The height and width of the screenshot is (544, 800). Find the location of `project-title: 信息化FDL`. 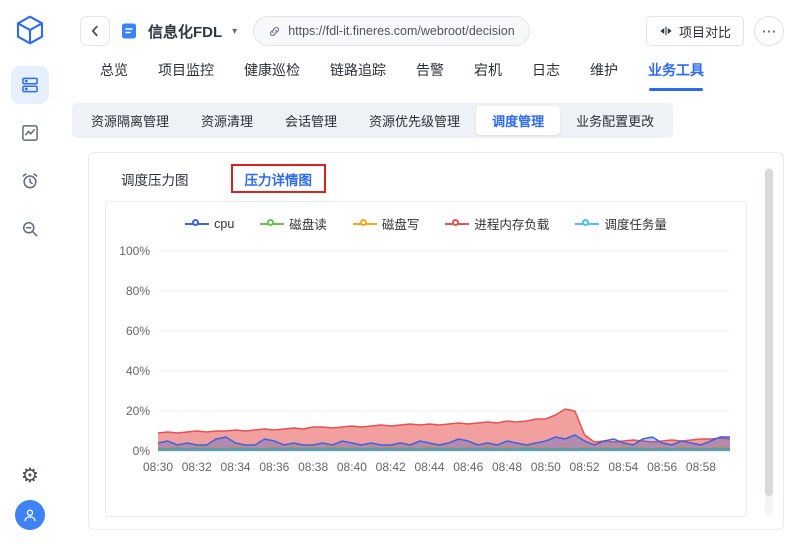

project-title: 信息化FDL is located at coordinates (185, 32).